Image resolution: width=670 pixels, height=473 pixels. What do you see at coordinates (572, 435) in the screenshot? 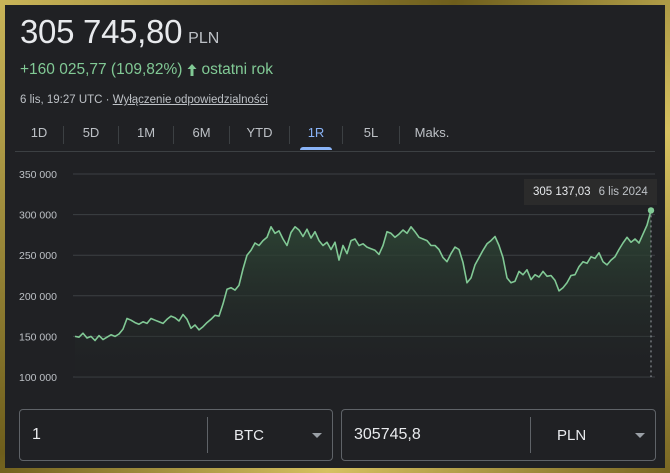
I see `to-unit-label: PLN` at bounding box center [572, 435].